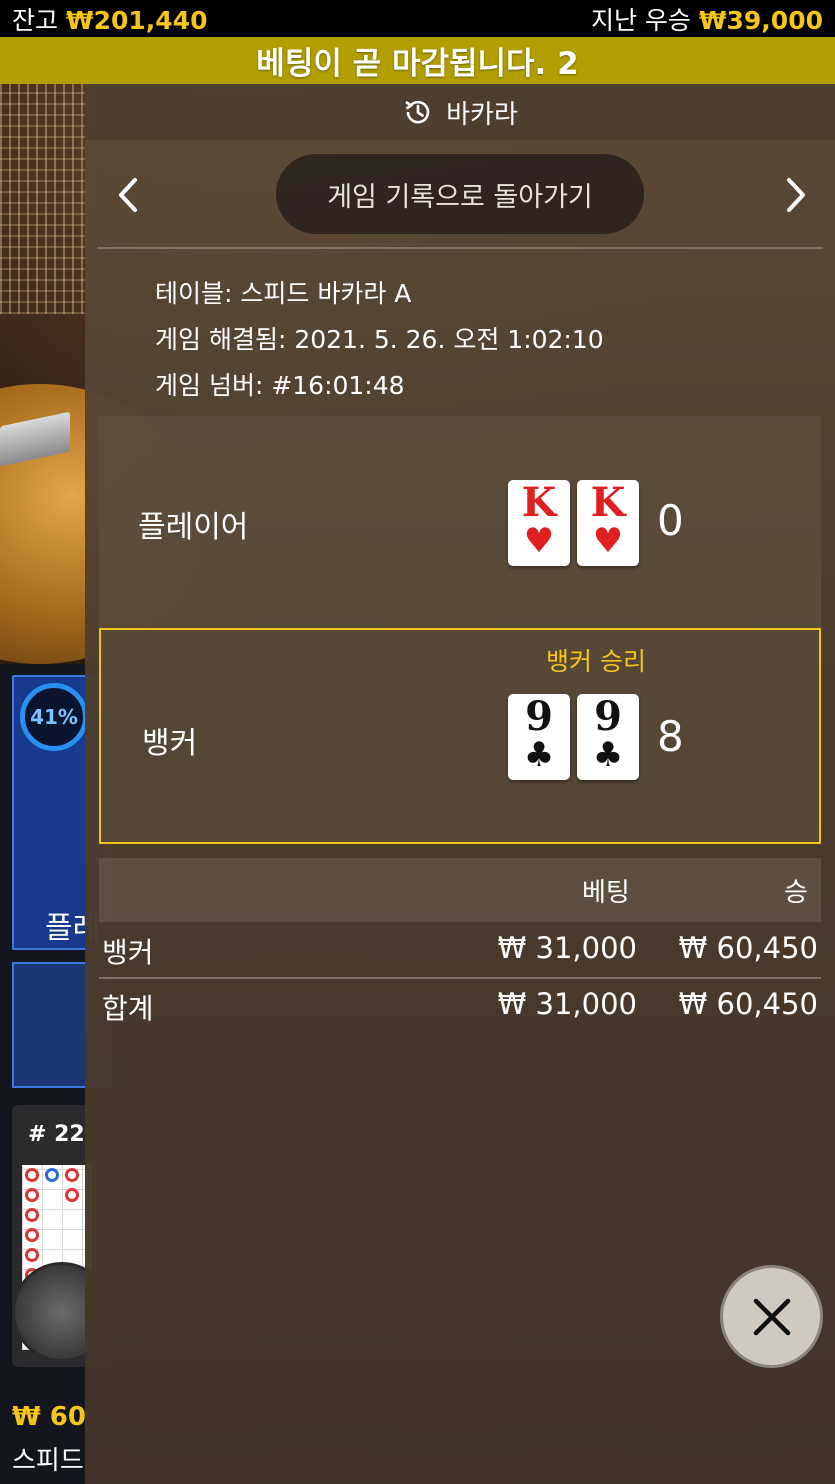 This screenshot has height=1484, width=835. I want to click on next-game-chevron-icon, so click(795, 195).